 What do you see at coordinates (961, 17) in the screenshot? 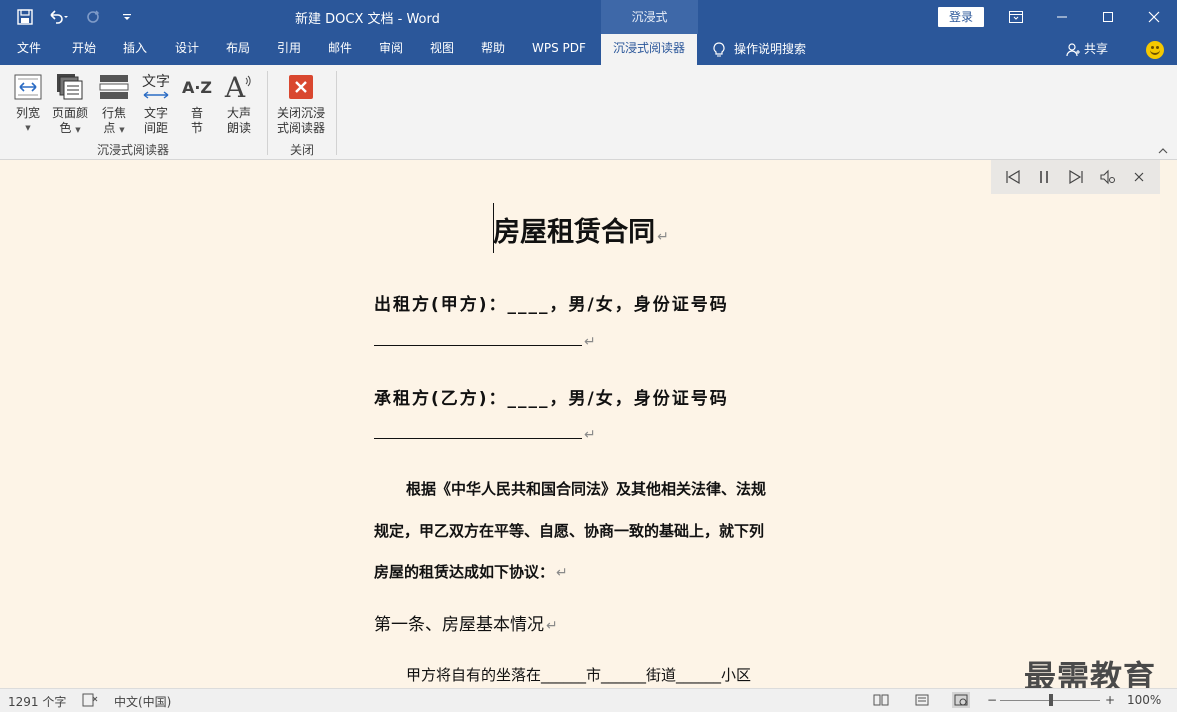
I see `login-button: 登录` at bounding box center [961, 17].